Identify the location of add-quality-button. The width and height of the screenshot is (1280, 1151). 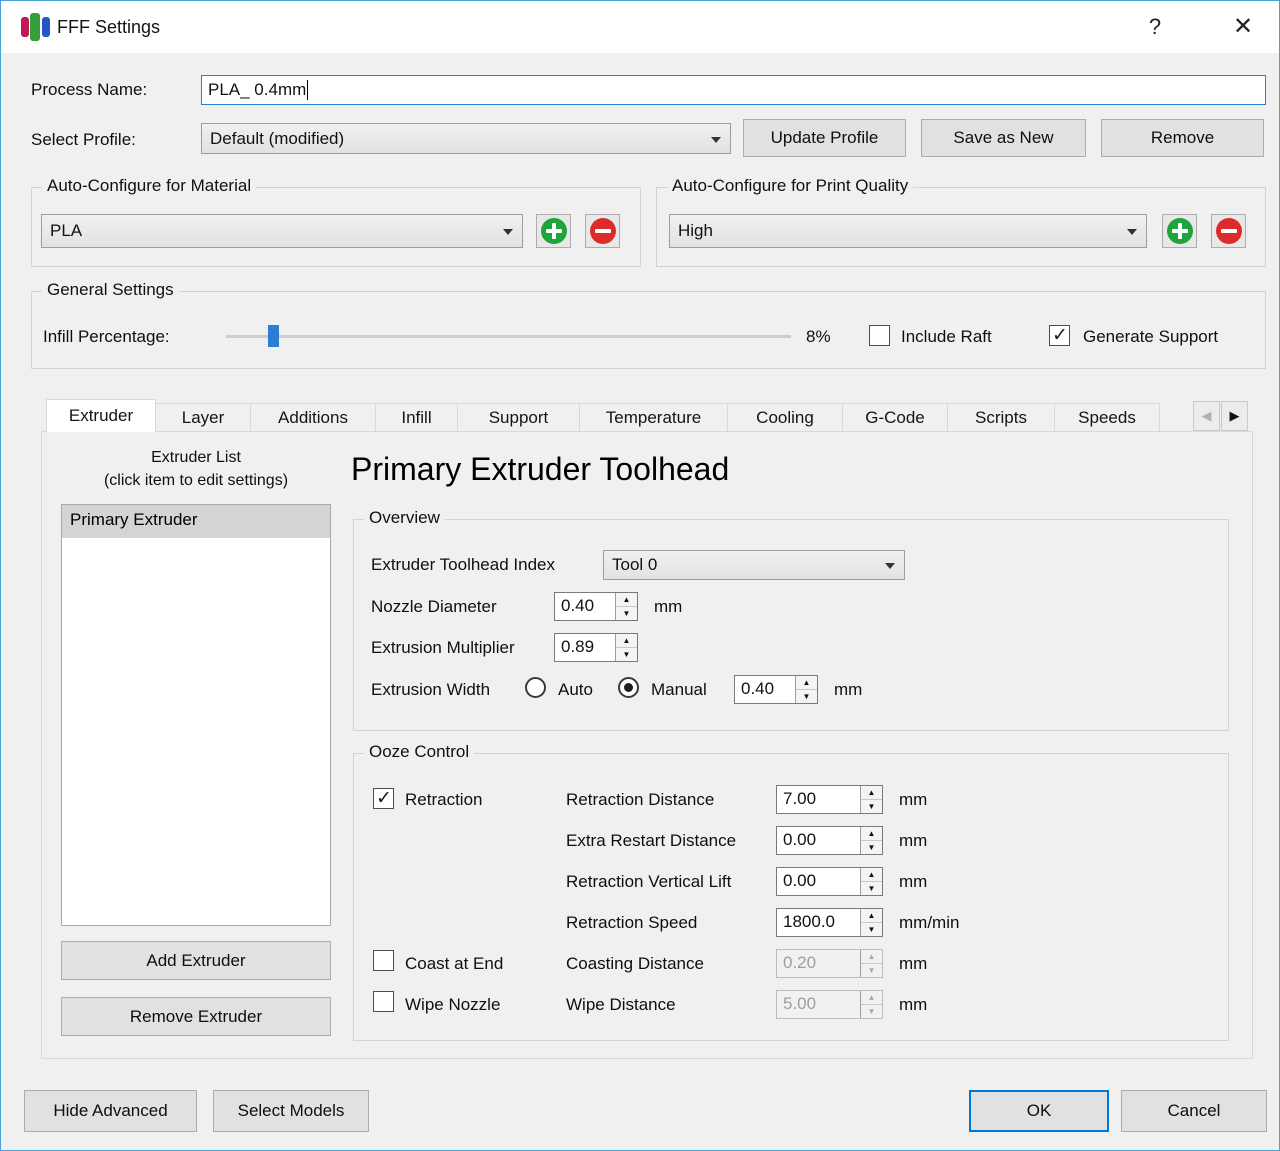
(1179, 231).